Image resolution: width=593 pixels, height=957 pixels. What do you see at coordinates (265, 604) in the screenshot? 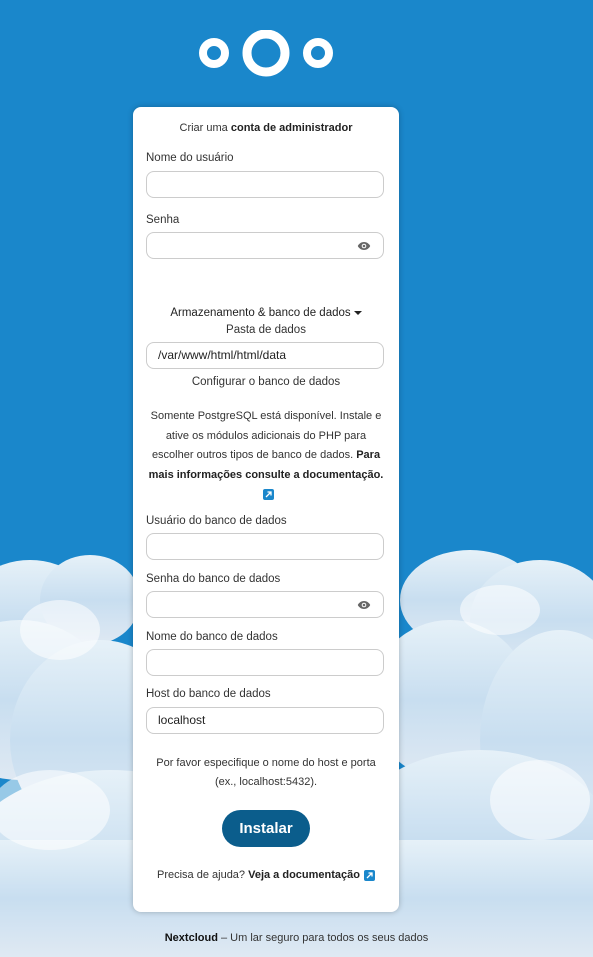
I see `db-password-input` at bounding box center [265, 604].